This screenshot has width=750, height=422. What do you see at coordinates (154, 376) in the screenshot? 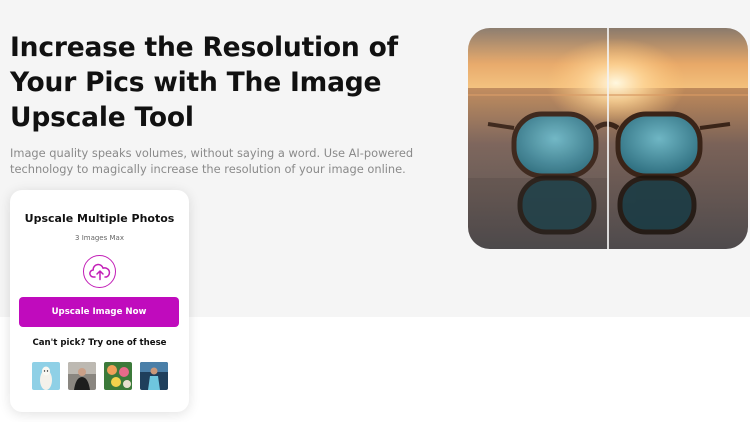
I see `sample-thumbnail-portrait` at bounding box center [154, 376].